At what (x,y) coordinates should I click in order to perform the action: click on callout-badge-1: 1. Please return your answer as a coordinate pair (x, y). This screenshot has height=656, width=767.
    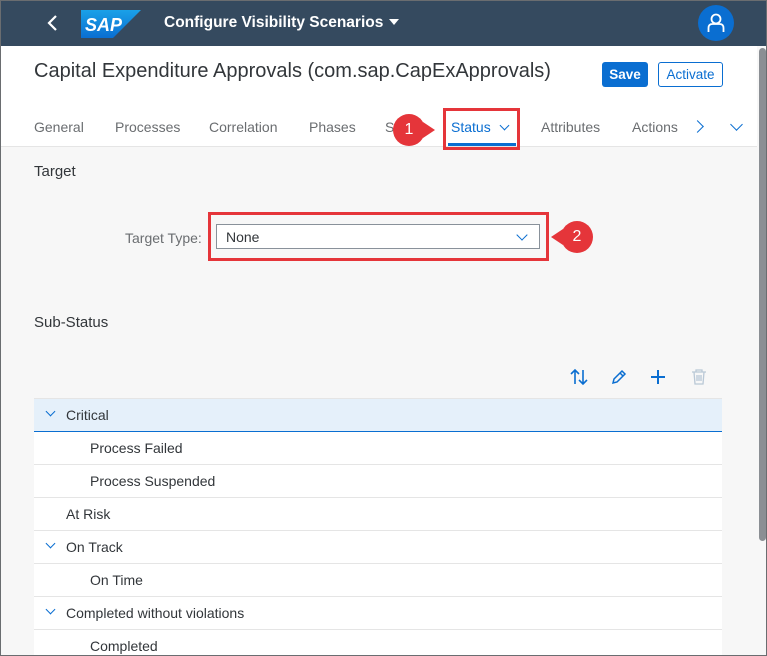
    Looking at the image, I should click on (414, 130).